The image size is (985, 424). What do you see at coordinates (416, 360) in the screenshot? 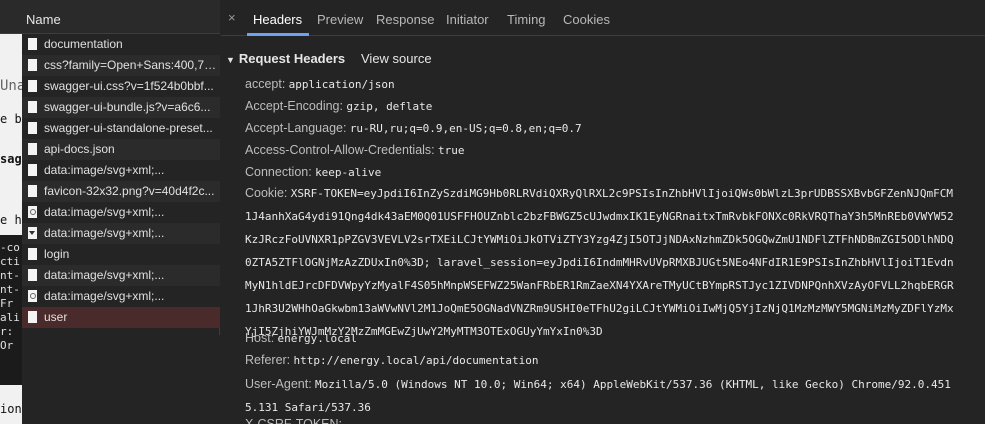
I see `header-value: http://energy.local/api/documentation` at bounding box center [416, 360].